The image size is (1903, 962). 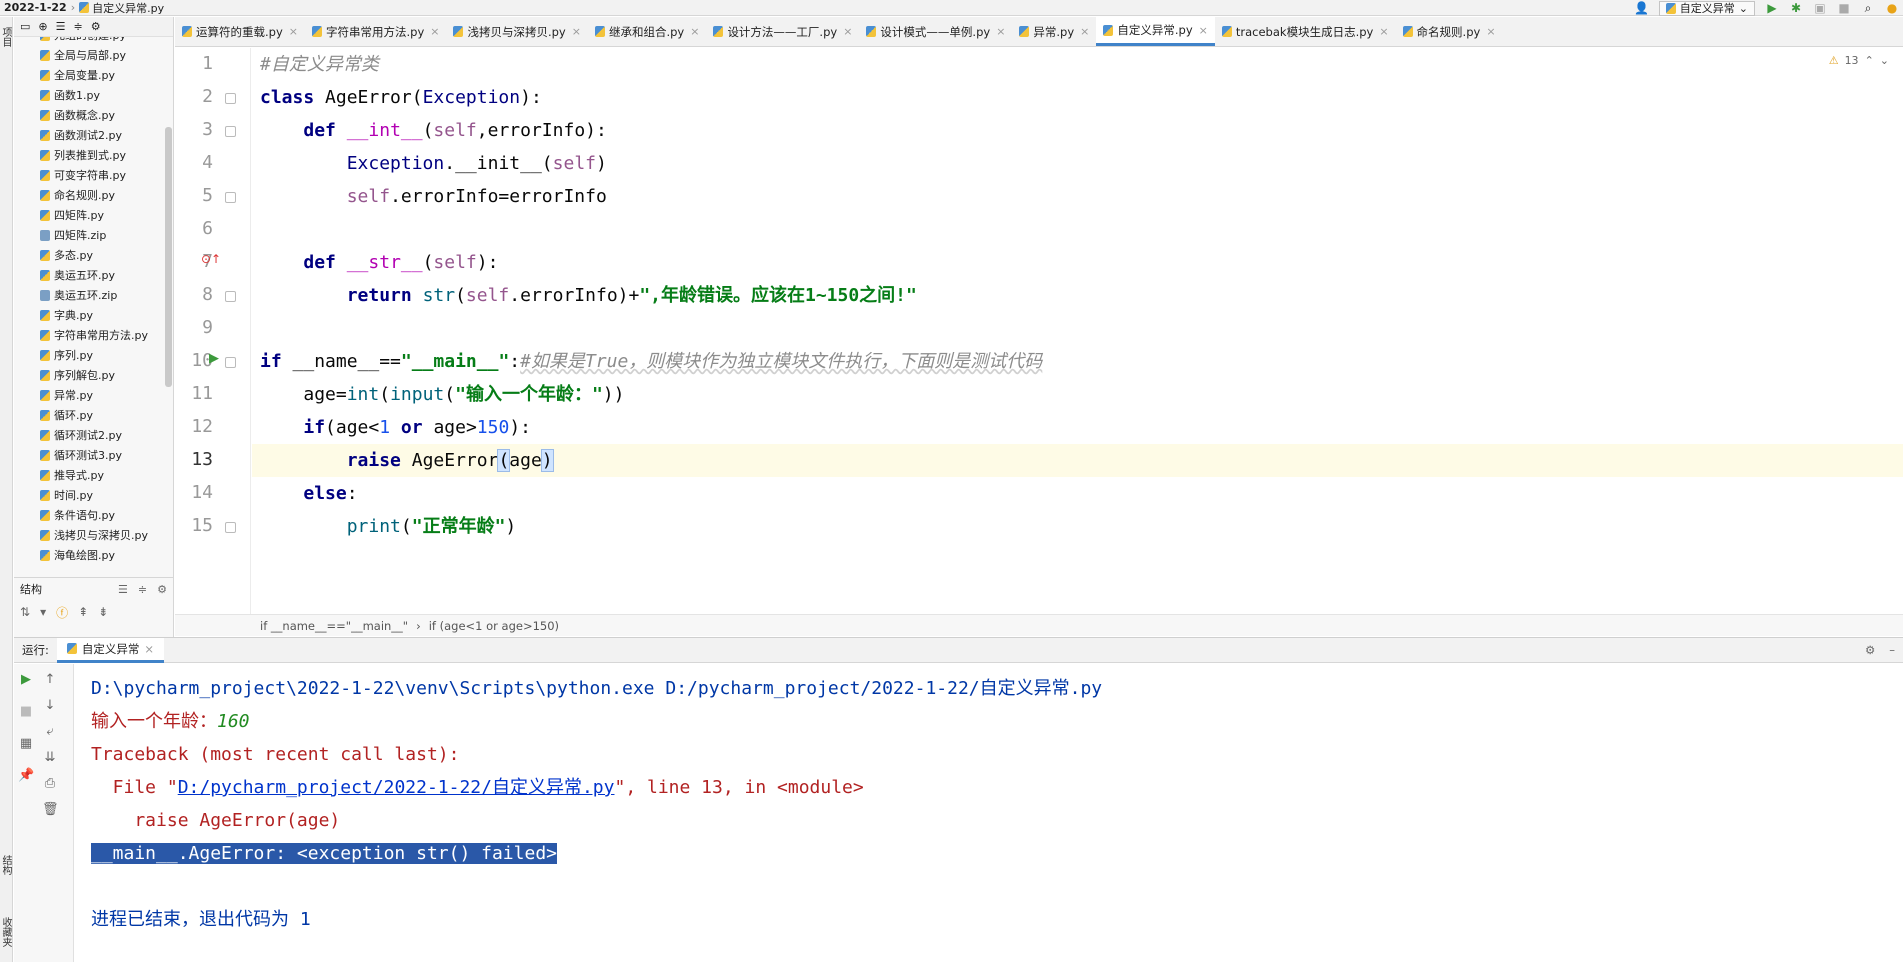 I want to click on project-file-item: 字典.py, so click(x=88, y=315).